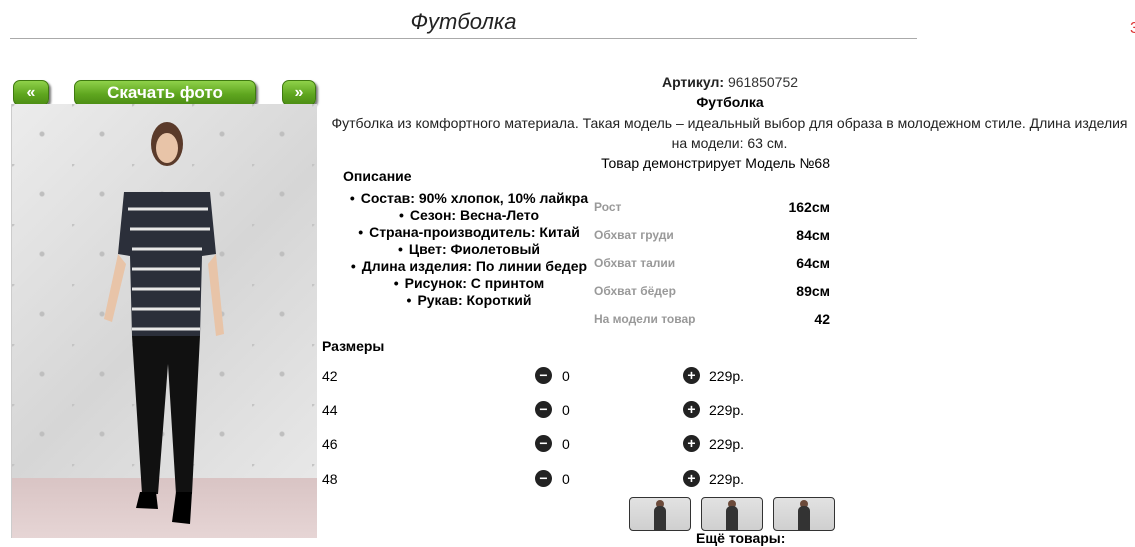 This screenshot has height=547, width=1135. What do you see at coordinates (712, 240) in the screenshot?
I see `measurement-row: Обхват груди 84см` at bounding box center [712, 240].